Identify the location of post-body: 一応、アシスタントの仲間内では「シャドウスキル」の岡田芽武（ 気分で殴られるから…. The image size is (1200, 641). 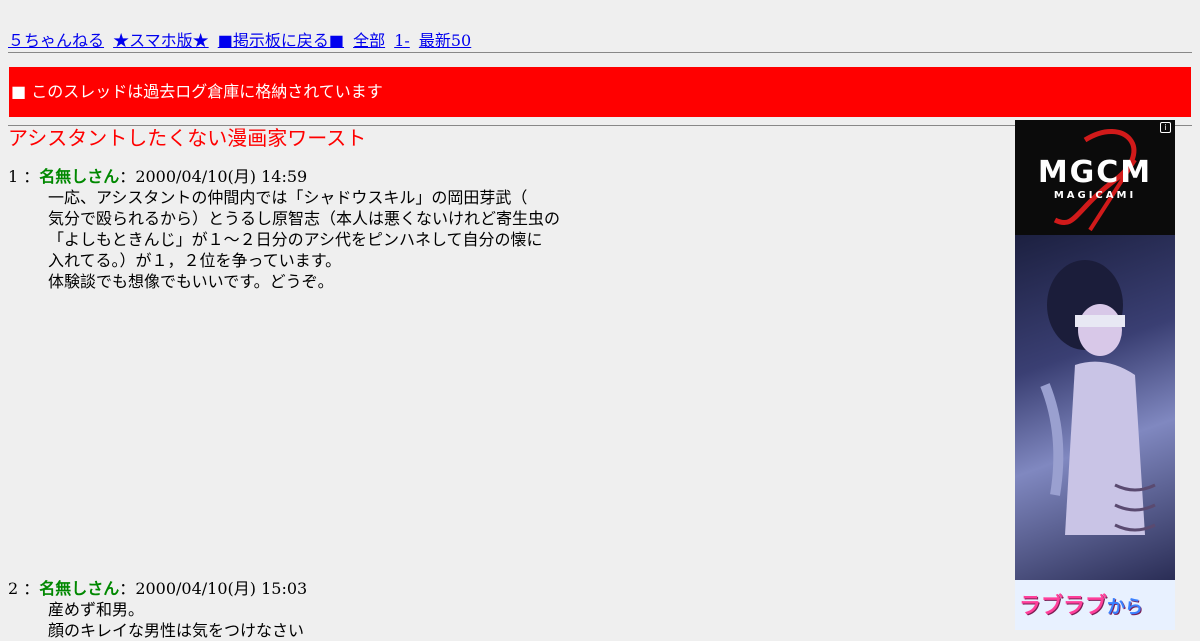
(304, 239).